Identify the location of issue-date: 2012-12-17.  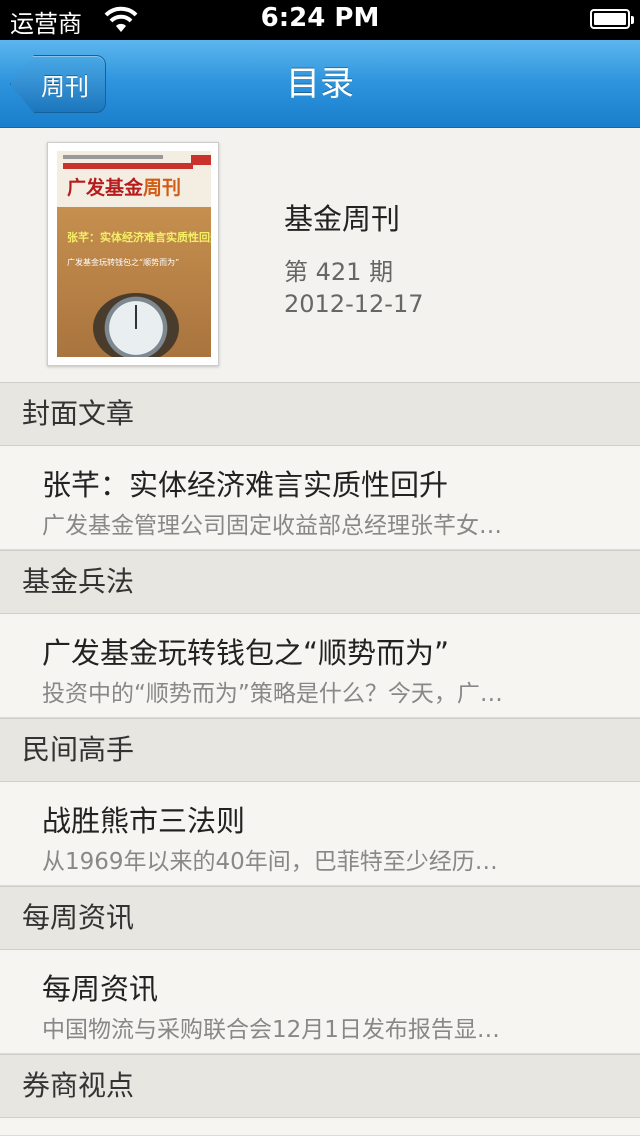
(354, 304).